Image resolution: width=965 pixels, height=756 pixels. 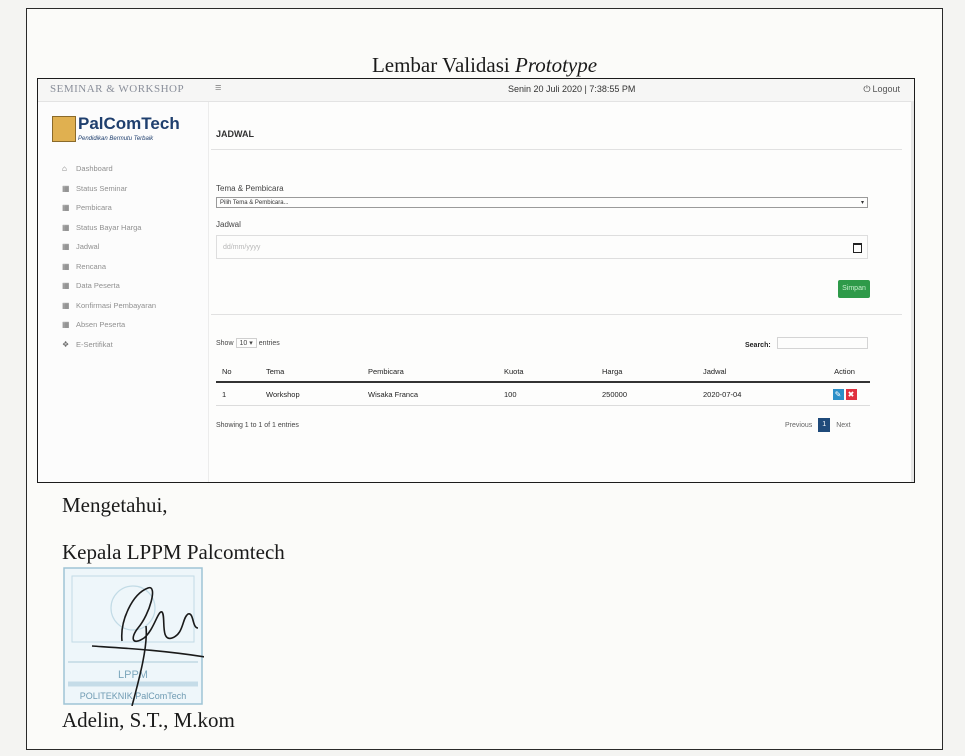 What do you see at coordinates (841, 372) in the screenshot?
I see `column-header-action: Action` at bounding box center [841, 372].